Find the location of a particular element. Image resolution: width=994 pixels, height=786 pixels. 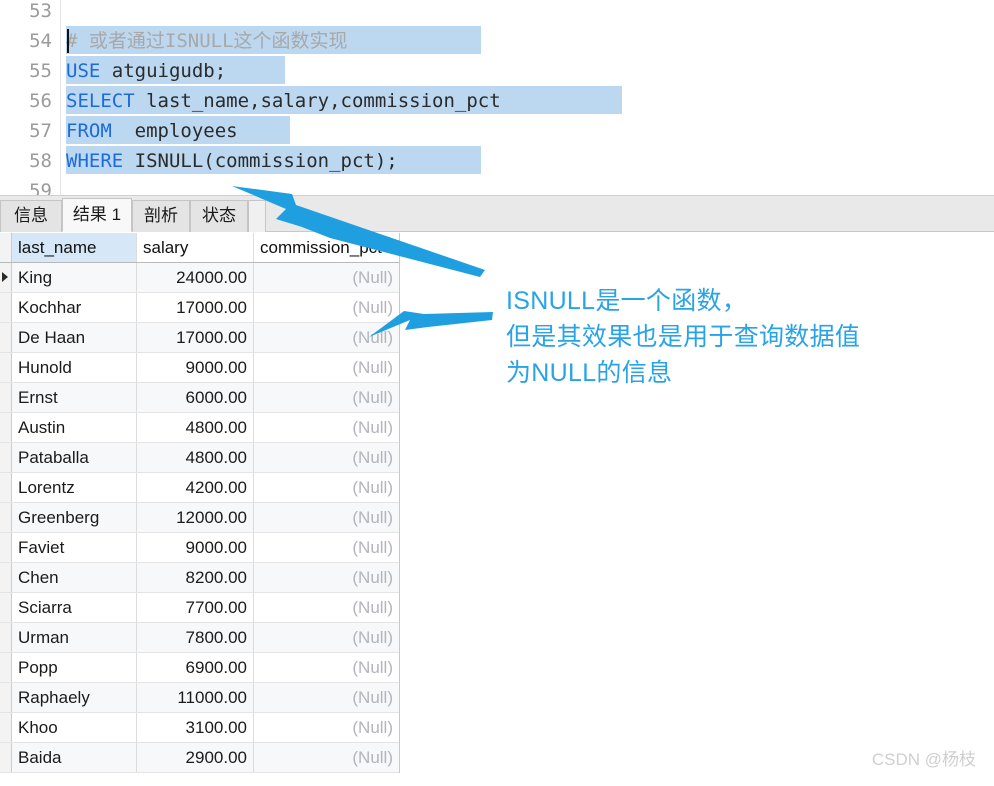

table-row: Popp 6900.00 (Null) is located at coordinates (199, 668).